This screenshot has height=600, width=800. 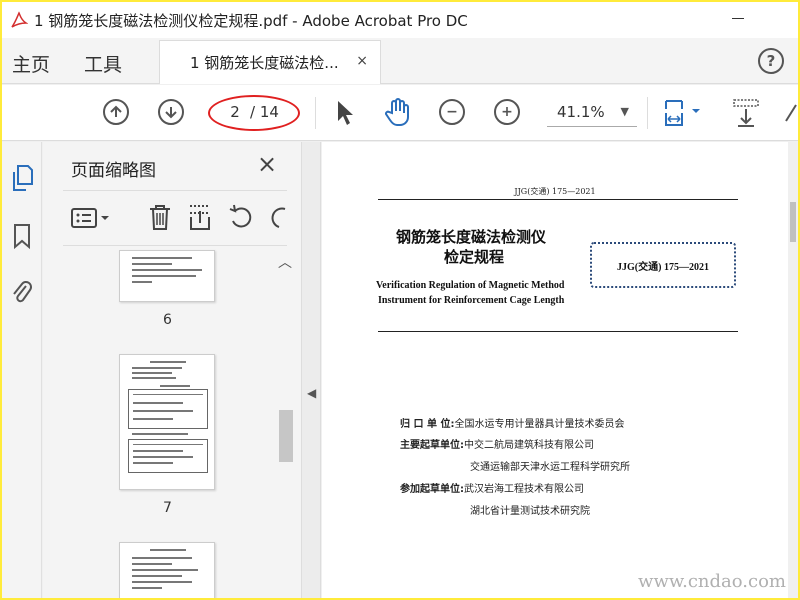 I want to click on rotate-clockwise-icon, so click(x=278, y=217).